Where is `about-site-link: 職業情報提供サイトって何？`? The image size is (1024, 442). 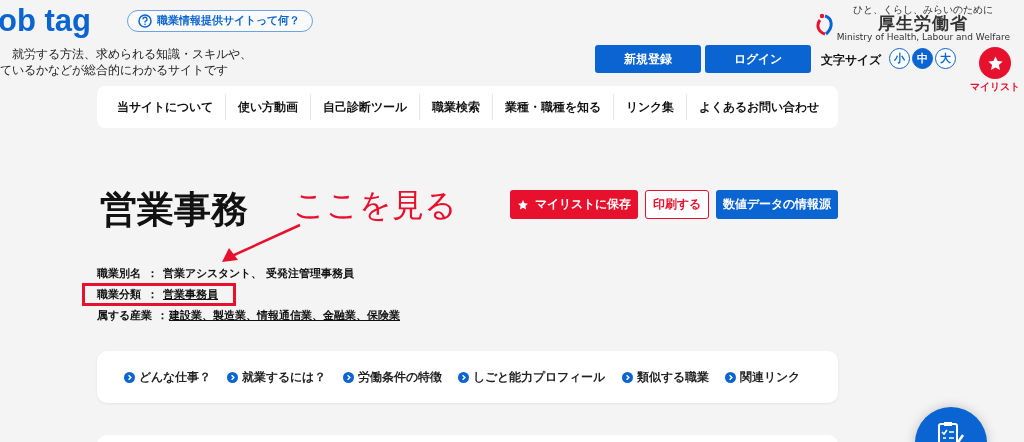 about-site-link: 職業情報提供サイトって何？ is located at coordinates (220, 21).